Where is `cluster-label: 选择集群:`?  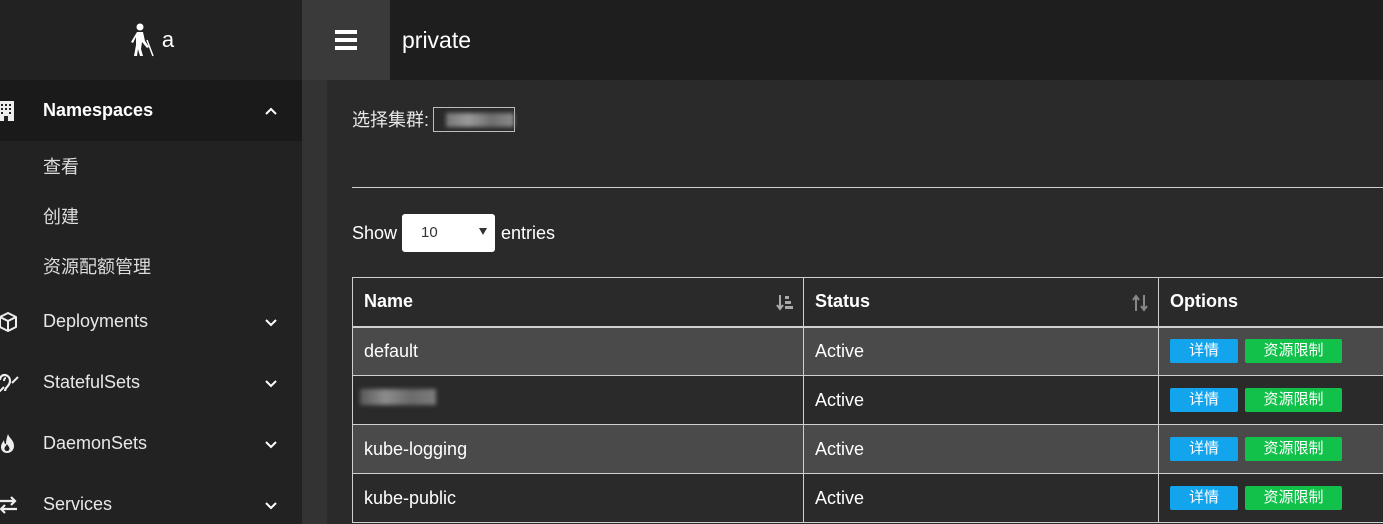
cluster-label: 选择集群: is located at coordinates (391, 120).